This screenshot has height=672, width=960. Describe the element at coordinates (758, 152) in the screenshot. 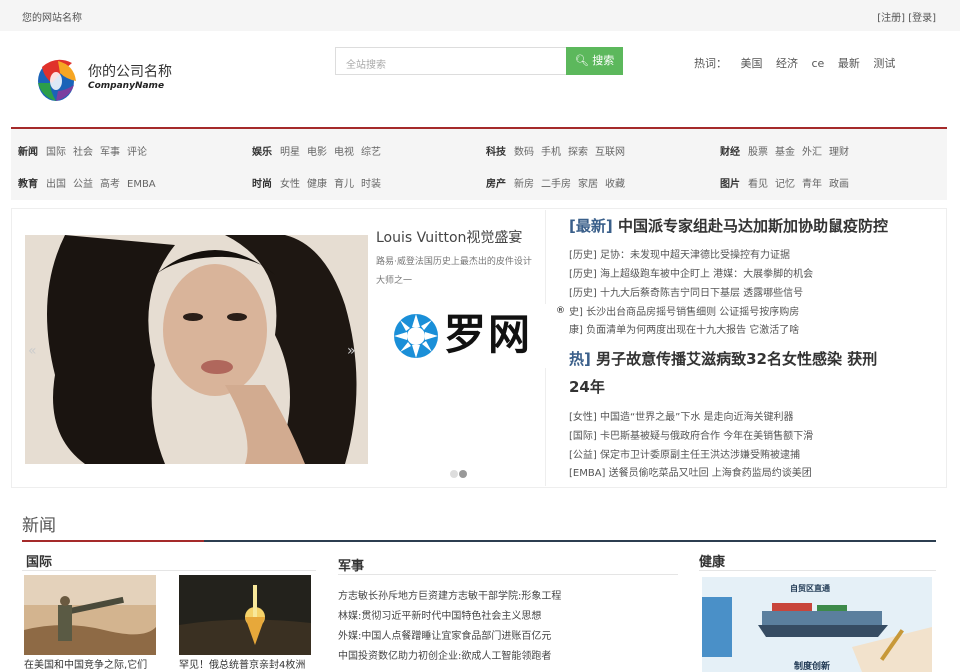

I see `category-link: 股票` at that location.